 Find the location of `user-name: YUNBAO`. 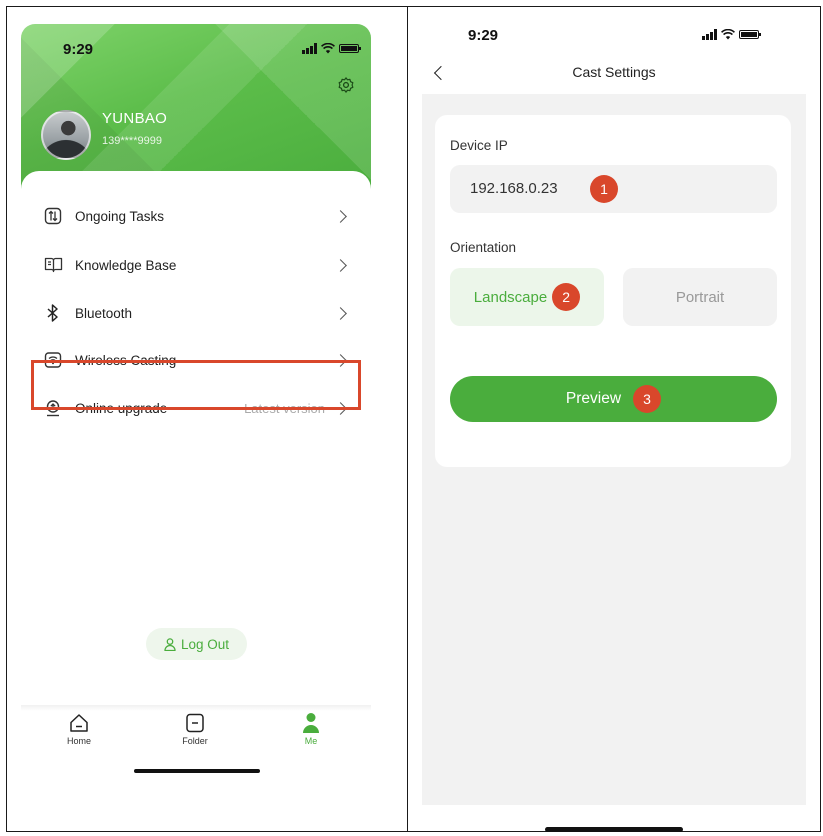

user-name: YUNBAO is located at coordinates (135, 118).